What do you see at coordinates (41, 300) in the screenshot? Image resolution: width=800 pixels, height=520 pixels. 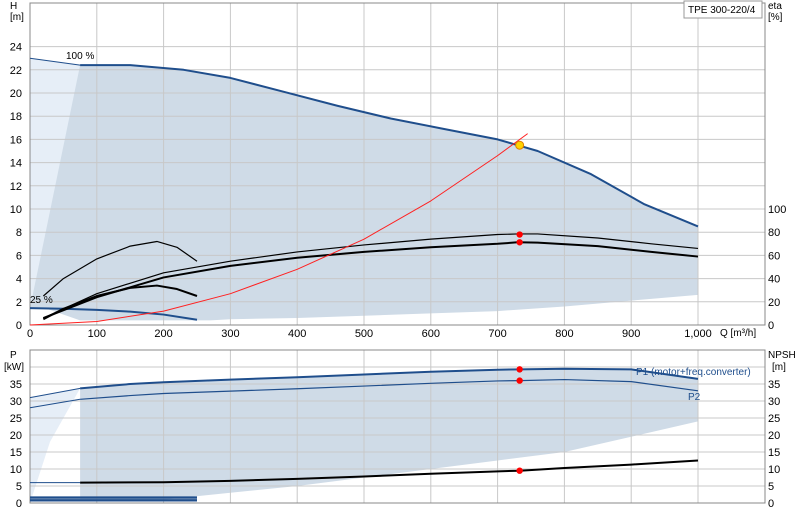 I see `speed-25-label: 25 %` at bounding box center [41, 300].